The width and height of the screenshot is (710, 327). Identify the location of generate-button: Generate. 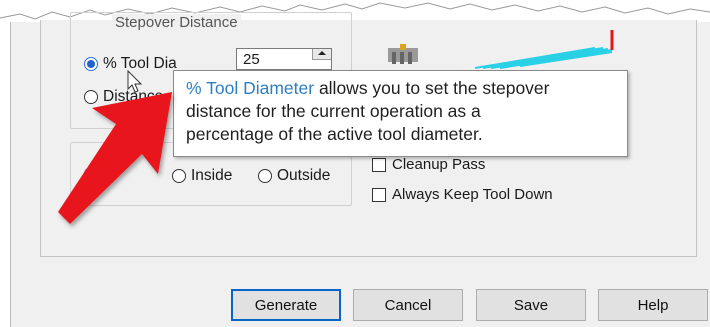
(286, 305).